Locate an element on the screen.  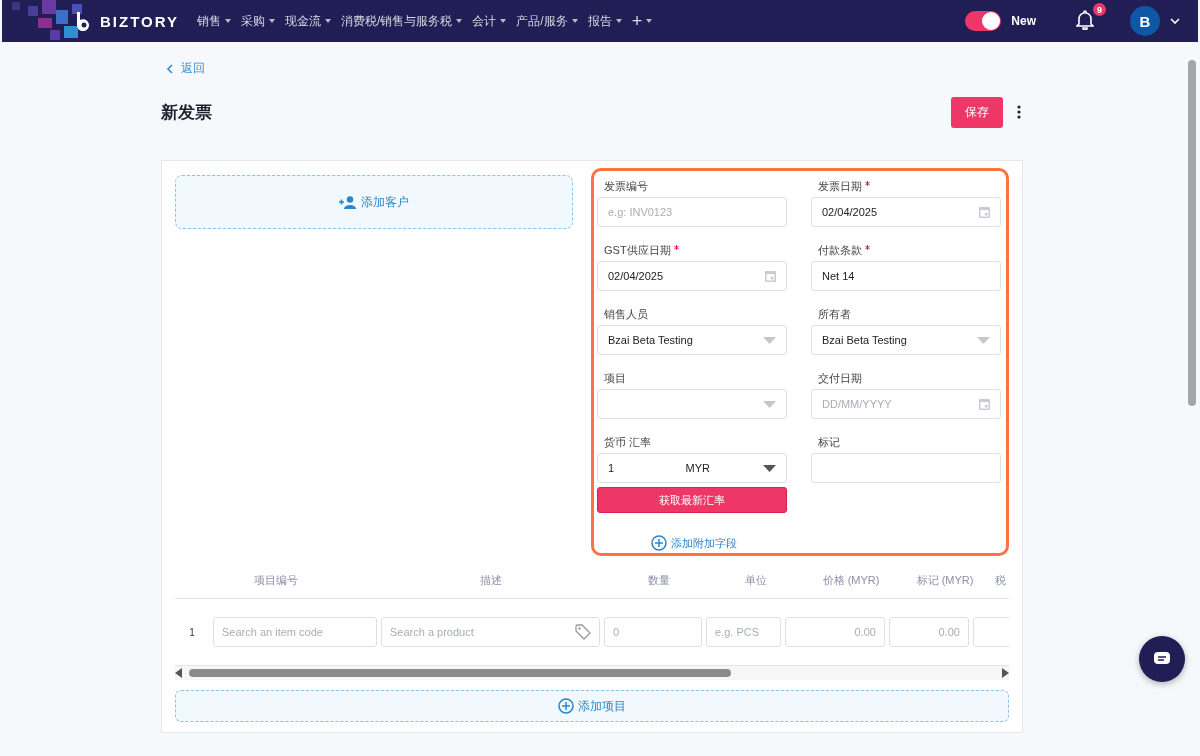
nav-menu-item: 销售 is located at coordinates (214, 21).